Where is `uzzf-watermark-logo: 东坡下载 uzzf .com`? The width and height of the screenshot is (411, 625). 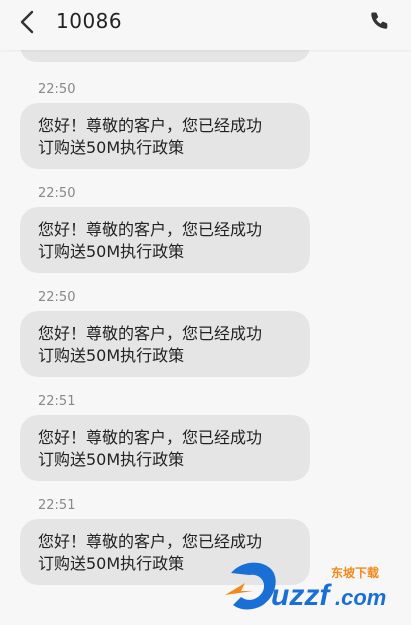
uzzf-watermark-logo: 东坡下载 uzzf .com is located at coordinates (305, 587).